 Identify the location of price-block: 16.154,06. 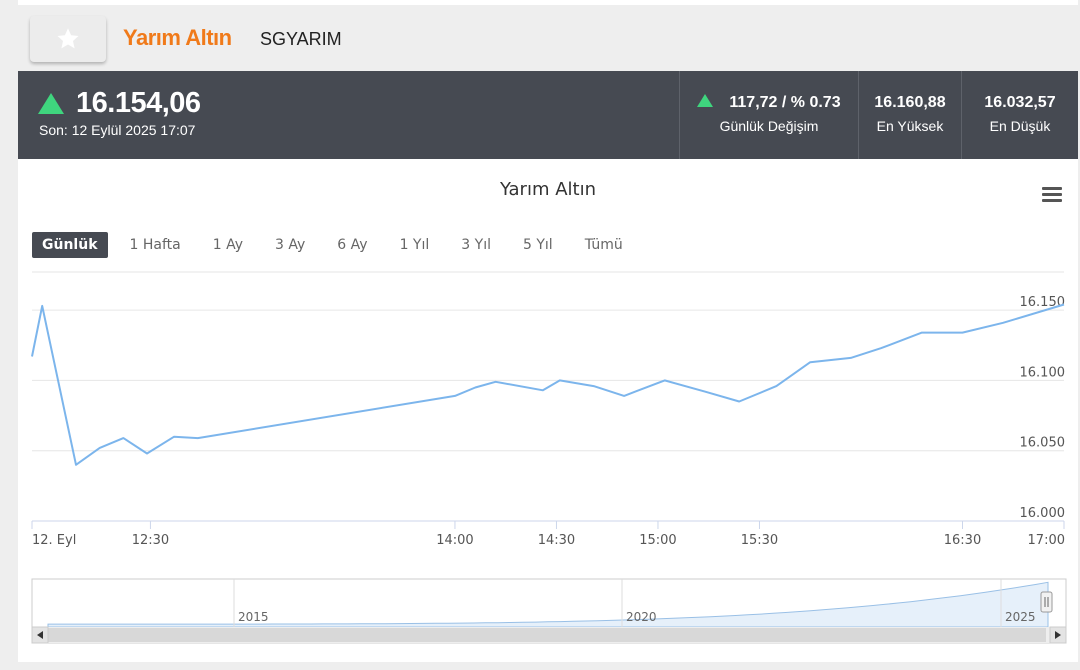
(119, 103).